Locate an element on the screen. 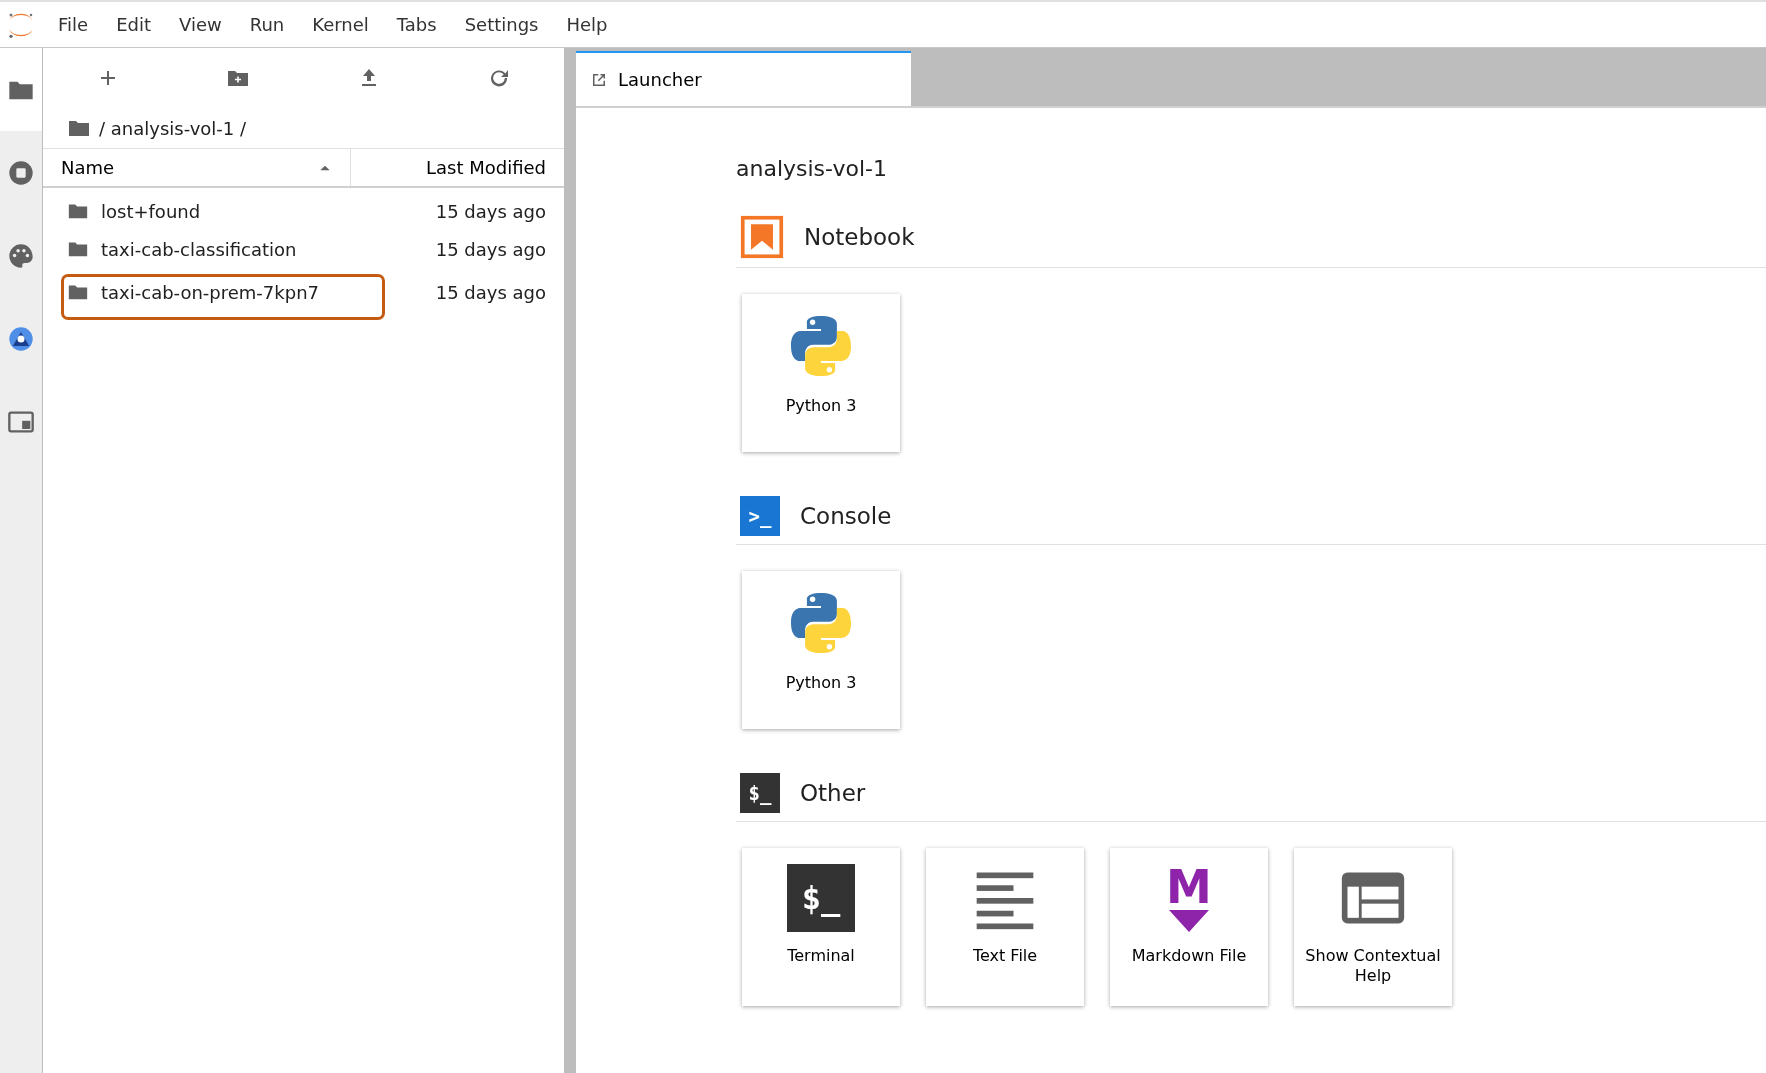 The height and width of the screenshot is (1073, 1766). menu-item: Help is located at coordinates (587, 24).